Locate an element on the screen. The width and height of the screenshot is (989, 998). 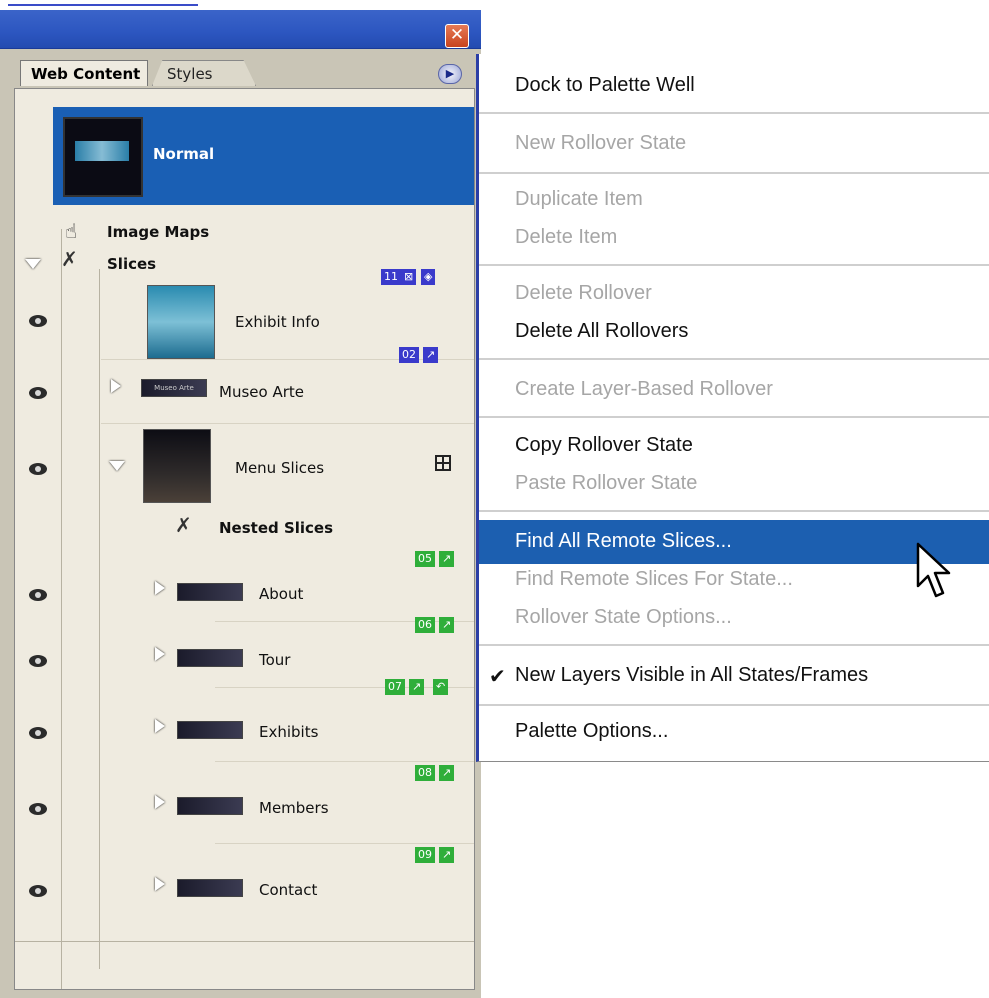
menu-item-new-layers-visible-in-all-states-frames: New Layers Visible in All States/Frames is located at coordinates (691, 675).